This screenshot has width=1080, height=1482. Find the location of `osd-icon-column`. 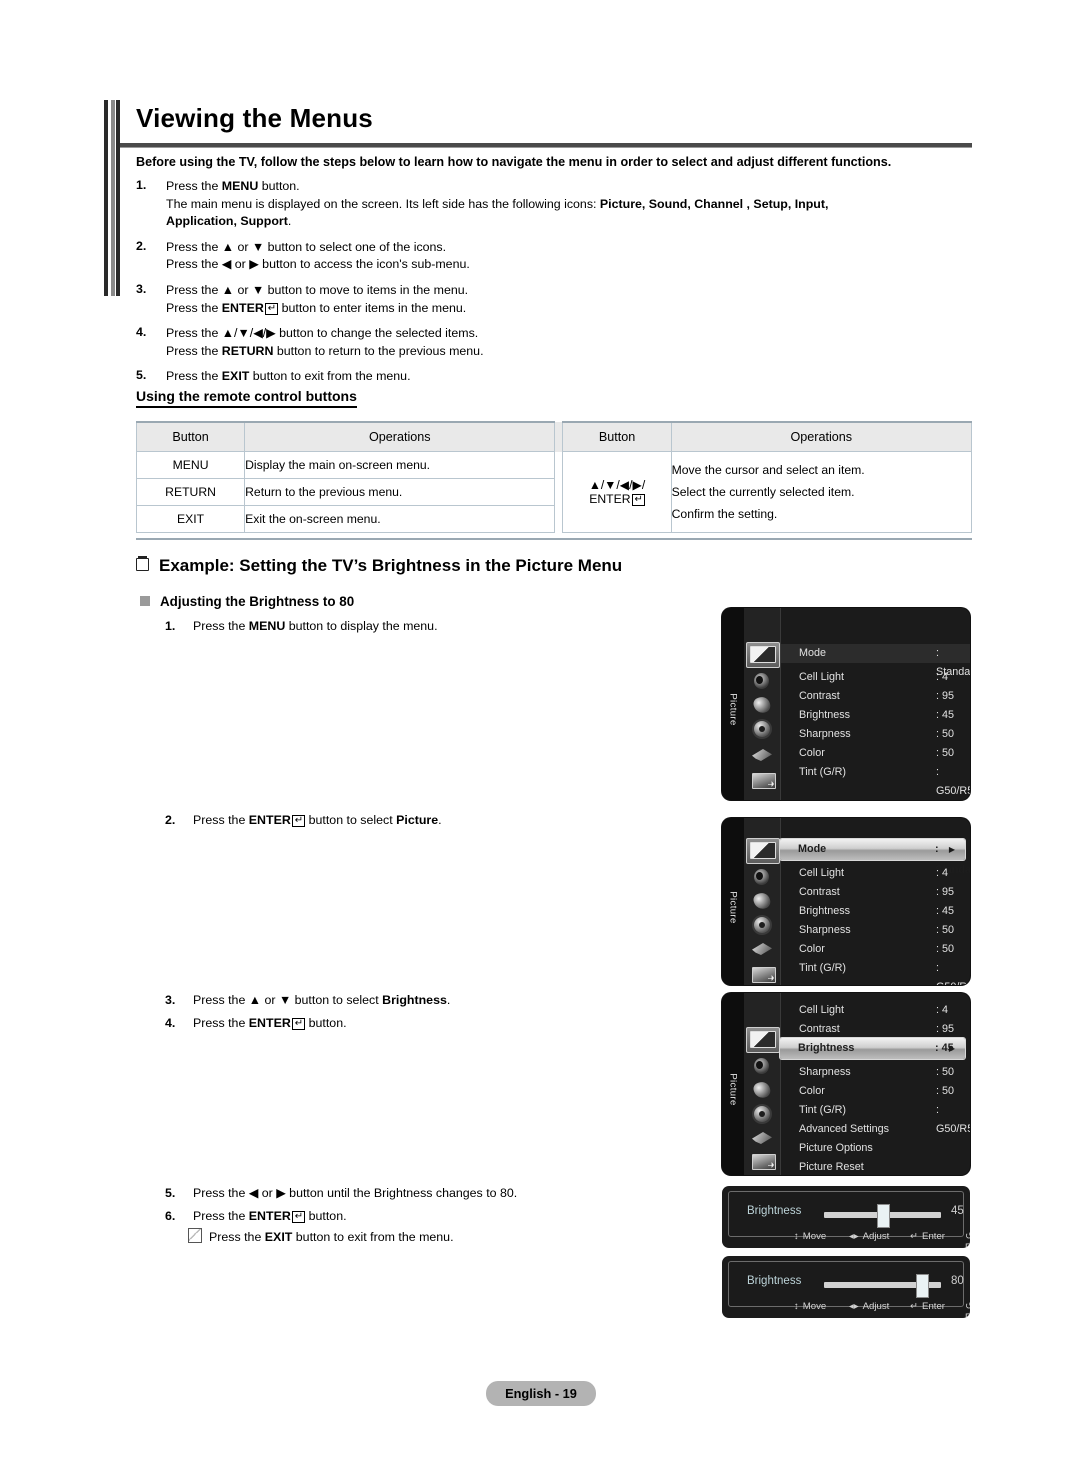

osd-icon-column is located at coordinates (762, 901).